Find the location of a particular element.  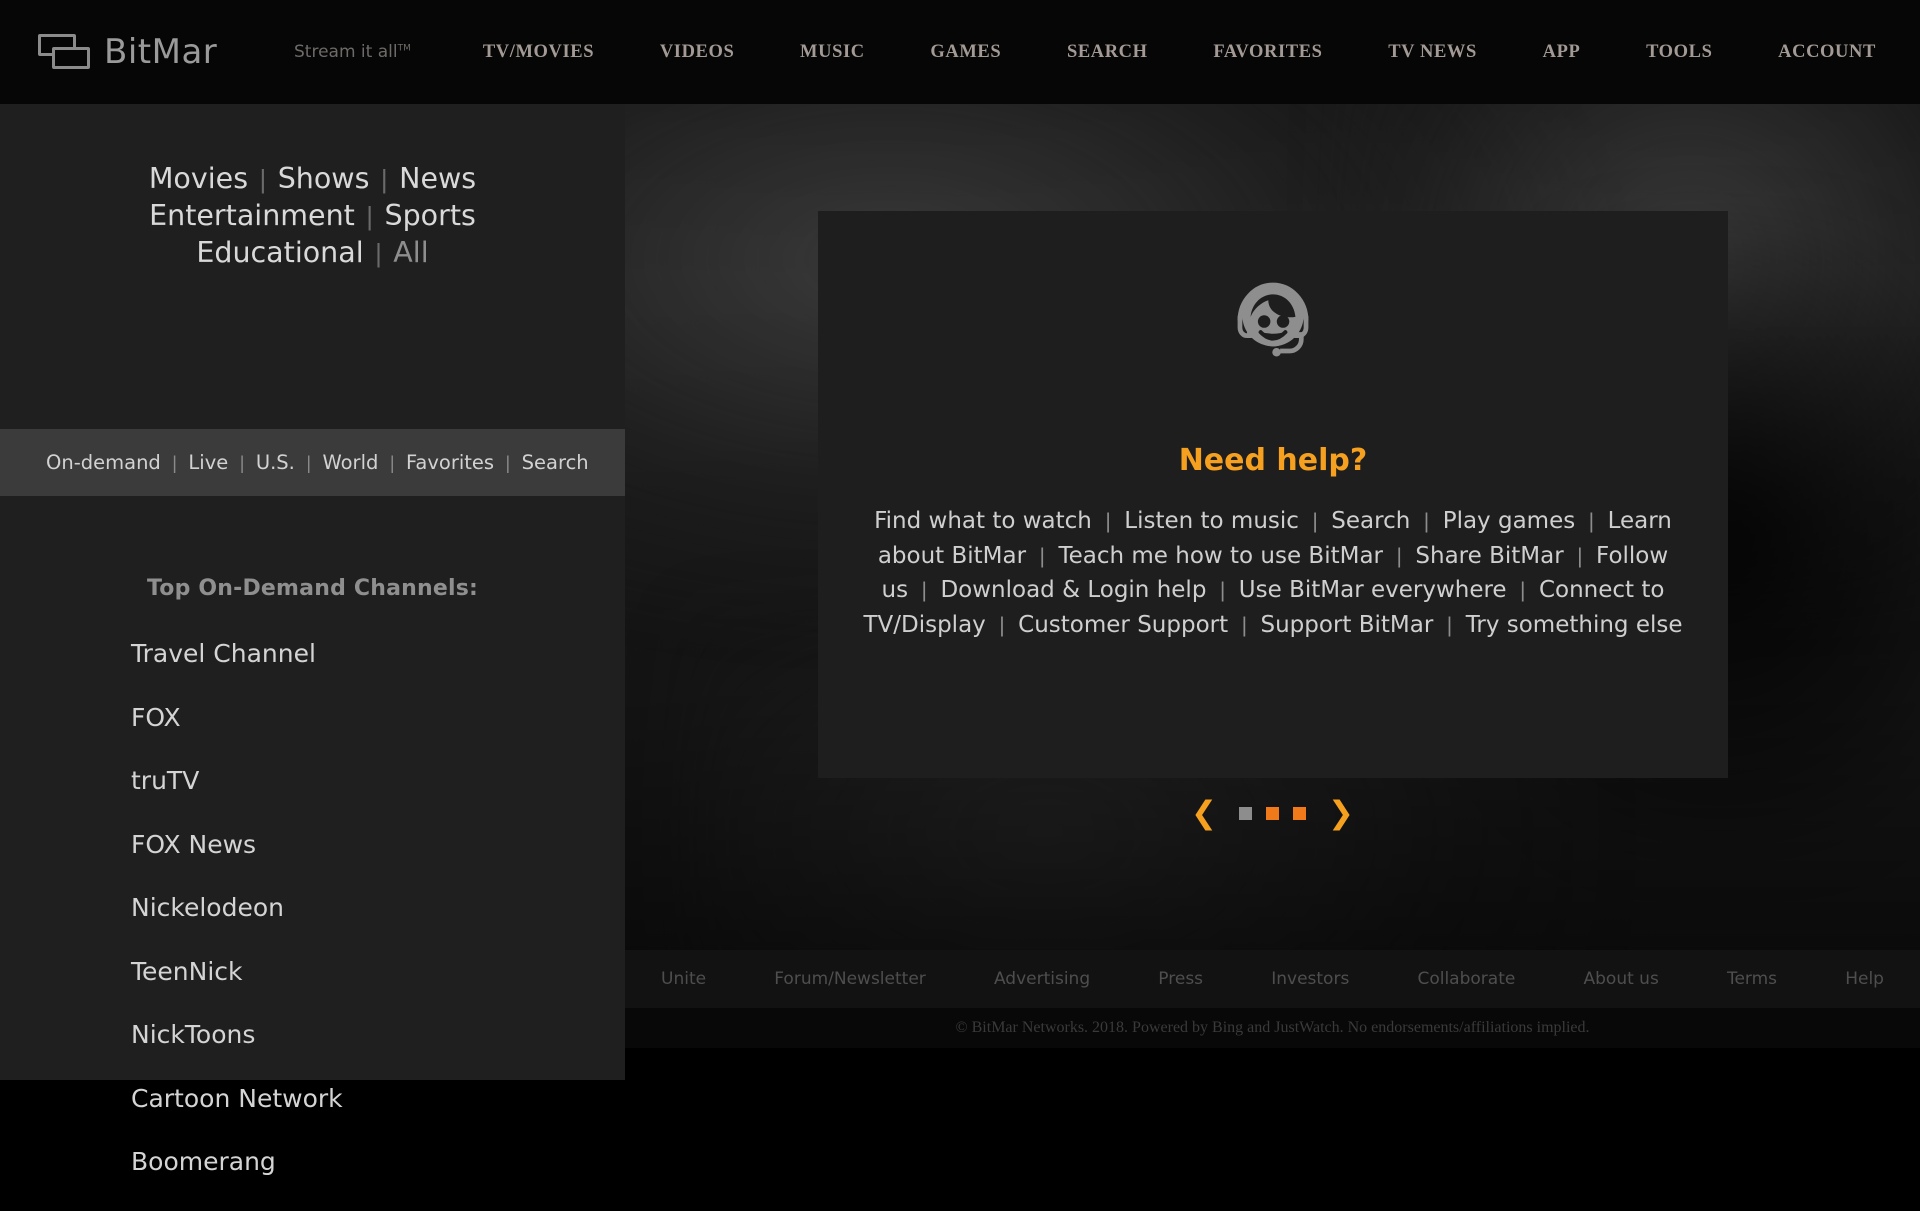

channel-item: Nickelodeon is located at coordinates (378, 907).